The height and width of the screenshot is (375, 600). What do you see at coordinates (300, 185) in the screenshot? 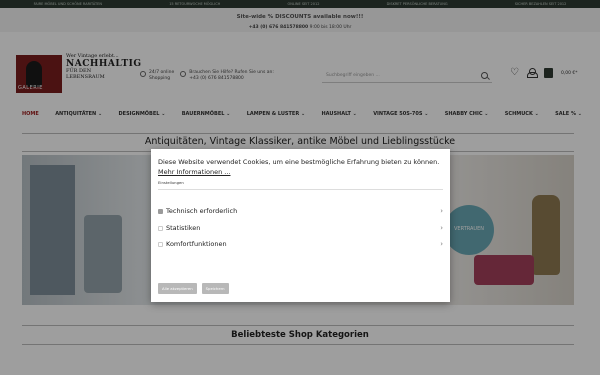
I see `settings-heading: Einstellungen` at bounding box center [300, 185].